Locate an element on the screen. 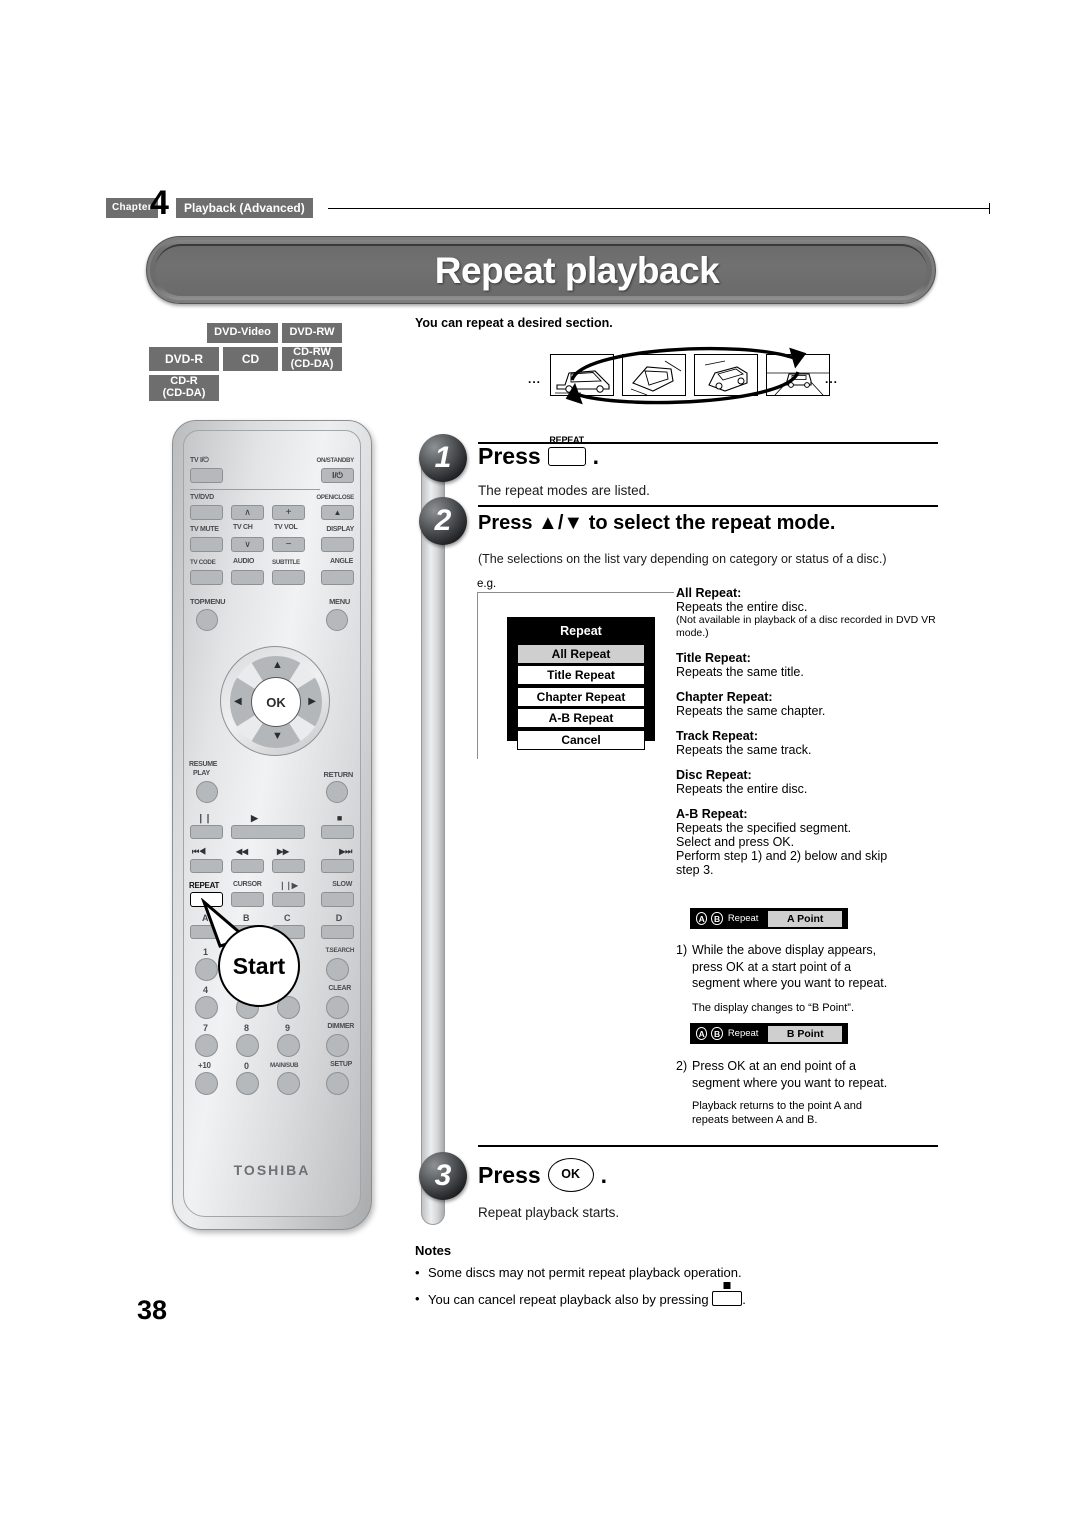  badge-dvd-video: DVD-Video is located at coordinates (242, 333).